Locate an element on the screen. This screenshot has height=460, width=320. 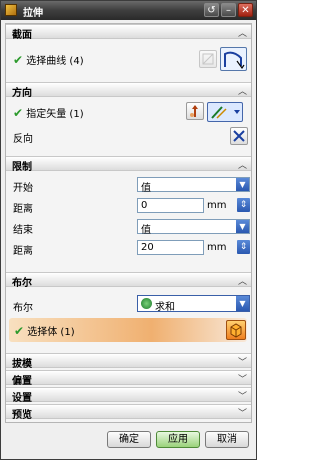
select-body-row: ✔ 选择体 (1) is located at coordinates (128, 330).